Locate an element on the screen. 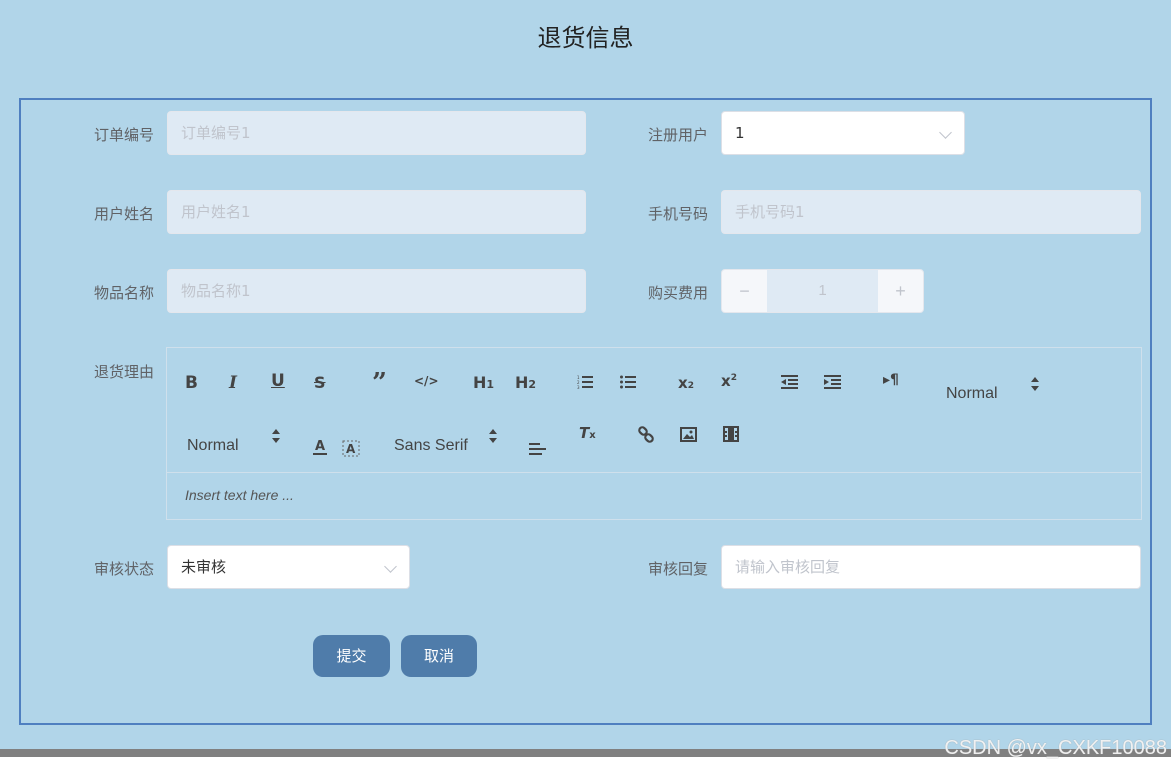 The width and height of the screenshot is (1171, 769). review-status-label: 审核状态 is located at coordinates (123, 569).